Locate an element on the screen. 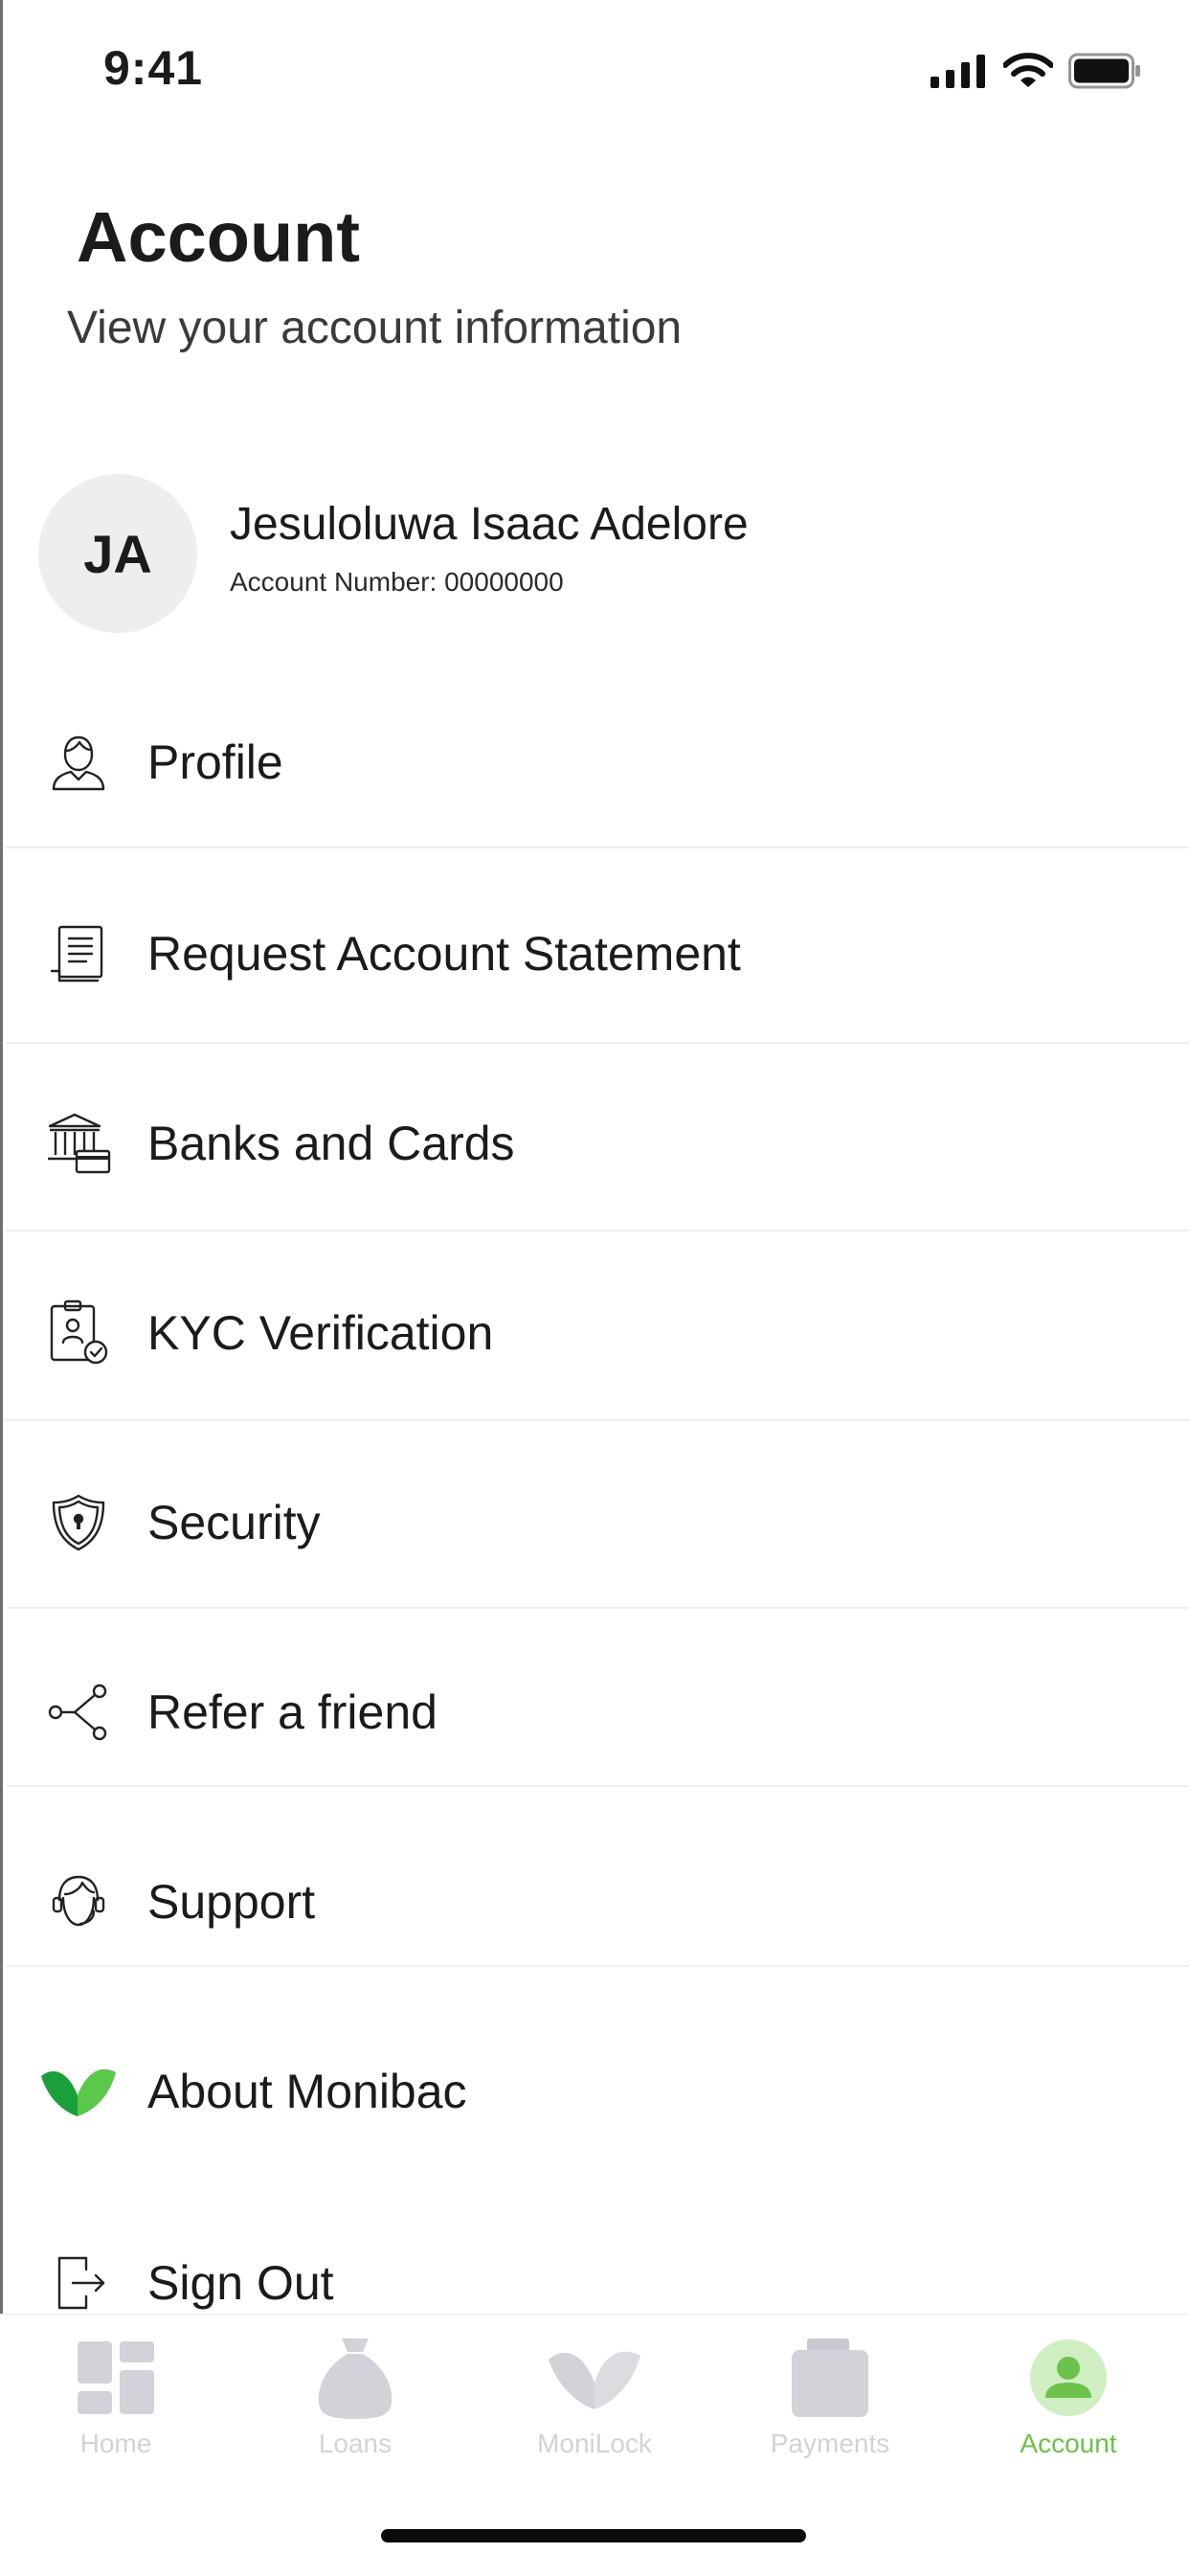 The image size is (1189, 2576). tab-label: Account is located at coordinates (1068, 2443).